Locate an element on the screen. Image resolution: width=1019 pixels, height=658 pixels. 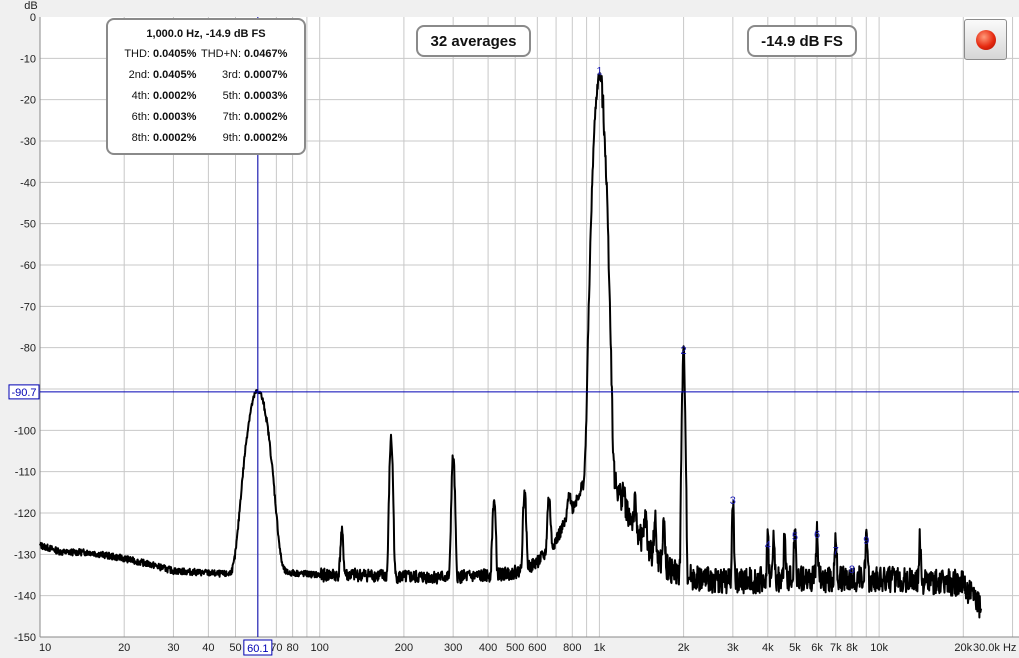
y-tick-label: -120 is located at coordinates (25, 514).